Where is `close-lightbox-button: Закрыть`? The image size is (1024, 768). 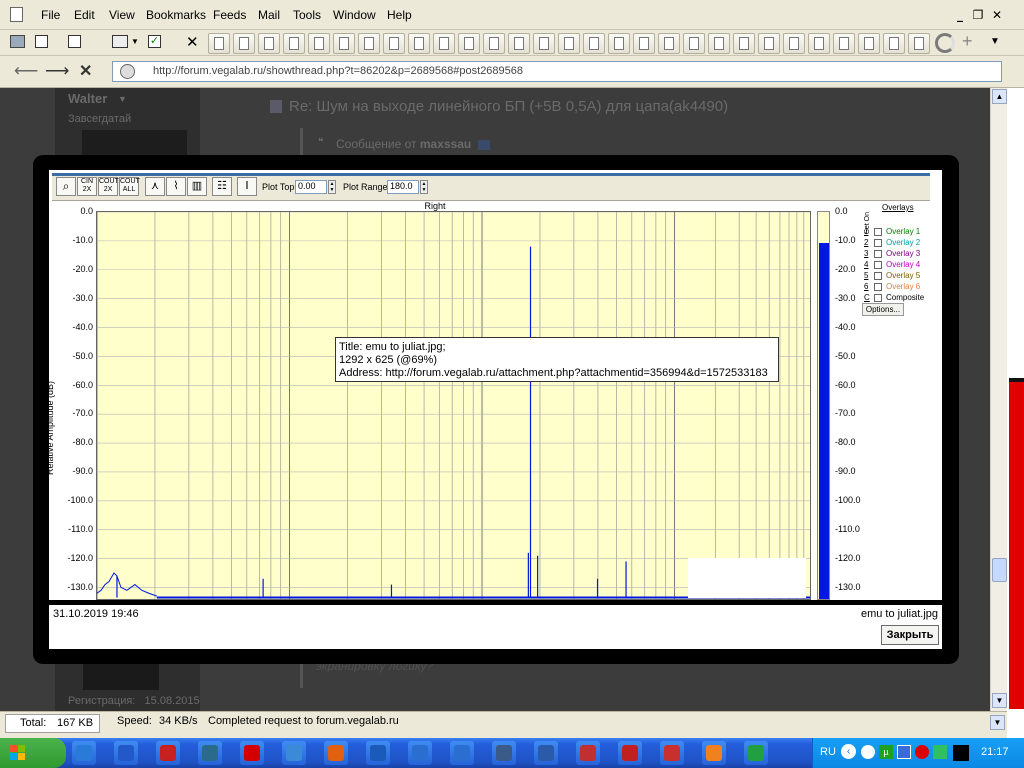 close-lightbox-button: Закрыть is located at coordinates (910, 635).